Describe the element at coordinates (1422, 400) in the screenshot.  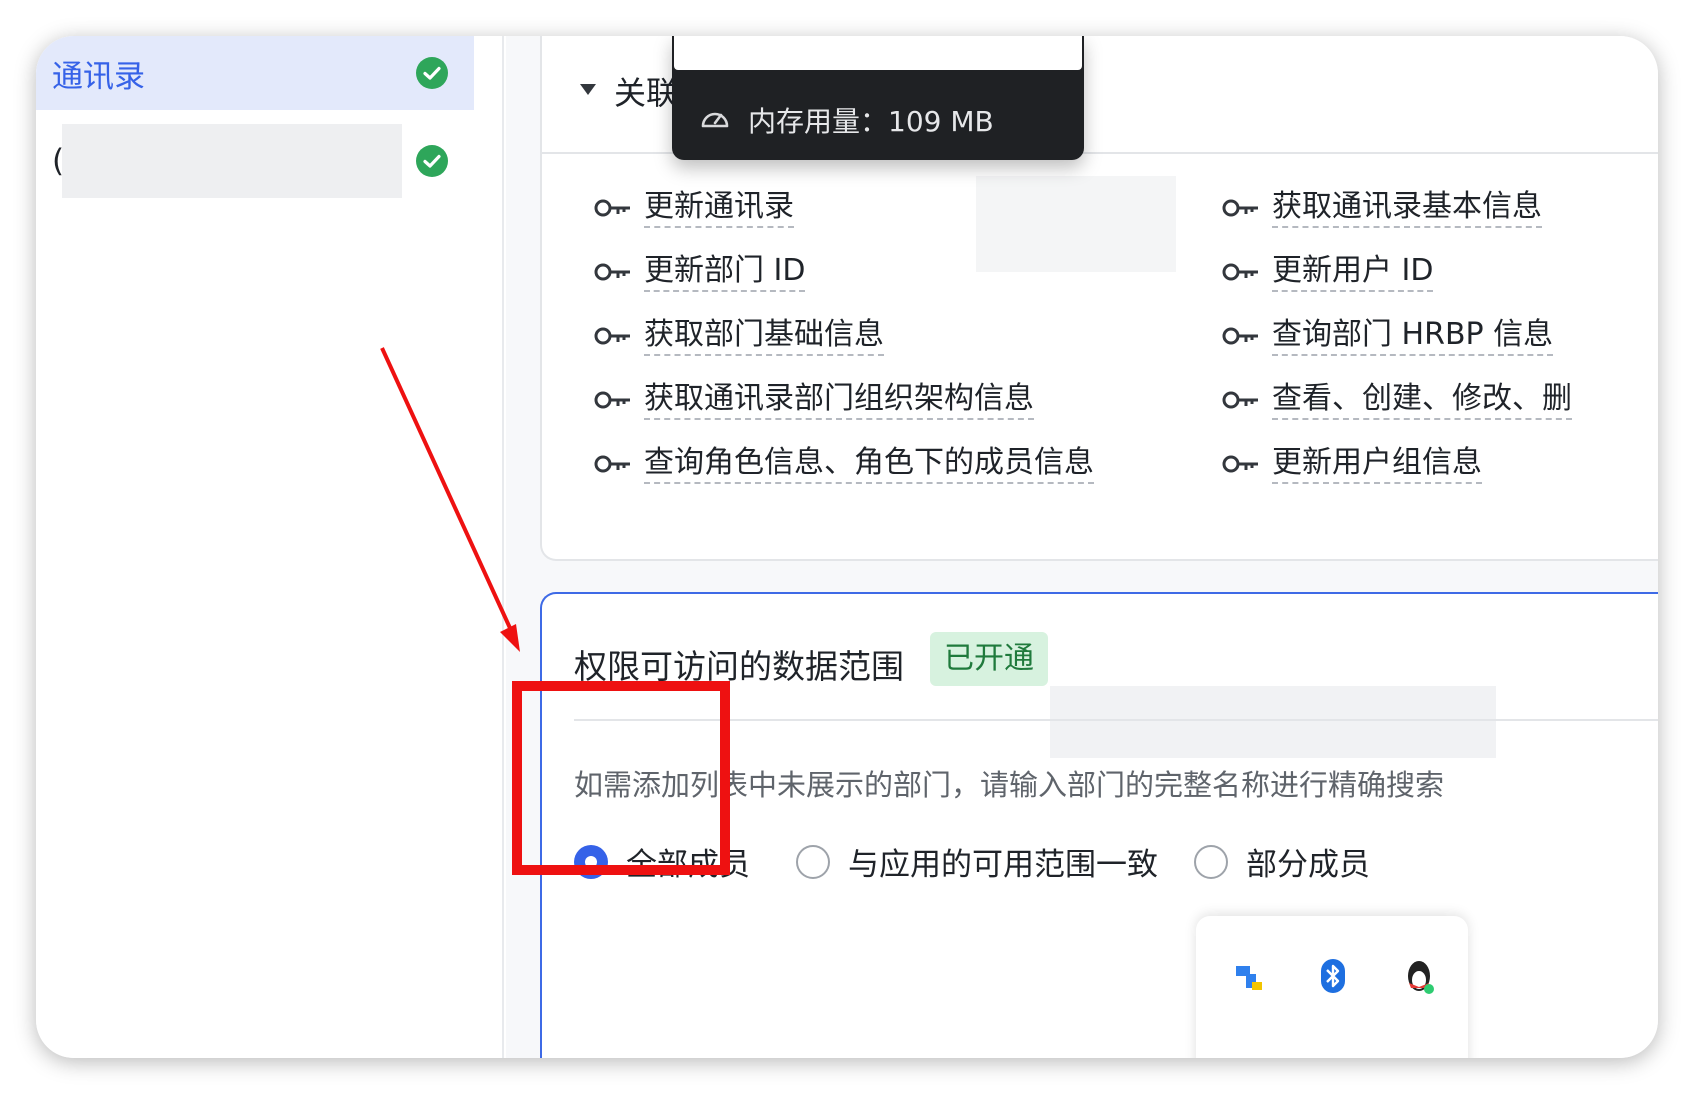
I see `permission-label: 查看、创建、修改、删` at that location.